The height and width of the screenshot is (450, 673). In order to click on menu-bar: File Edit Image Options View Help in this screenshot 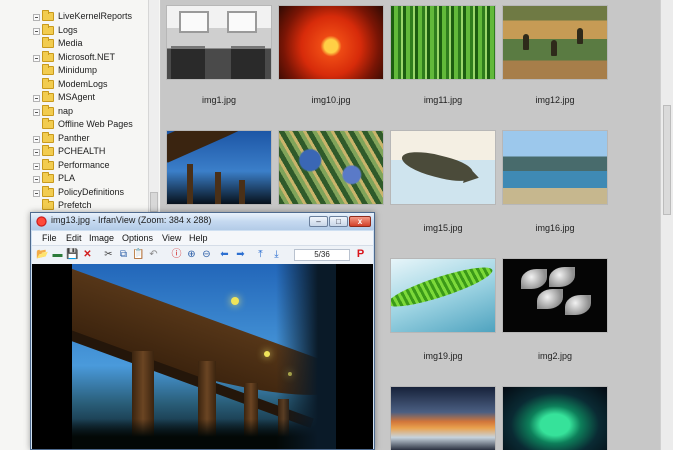, I will do `click(202, 238)`.